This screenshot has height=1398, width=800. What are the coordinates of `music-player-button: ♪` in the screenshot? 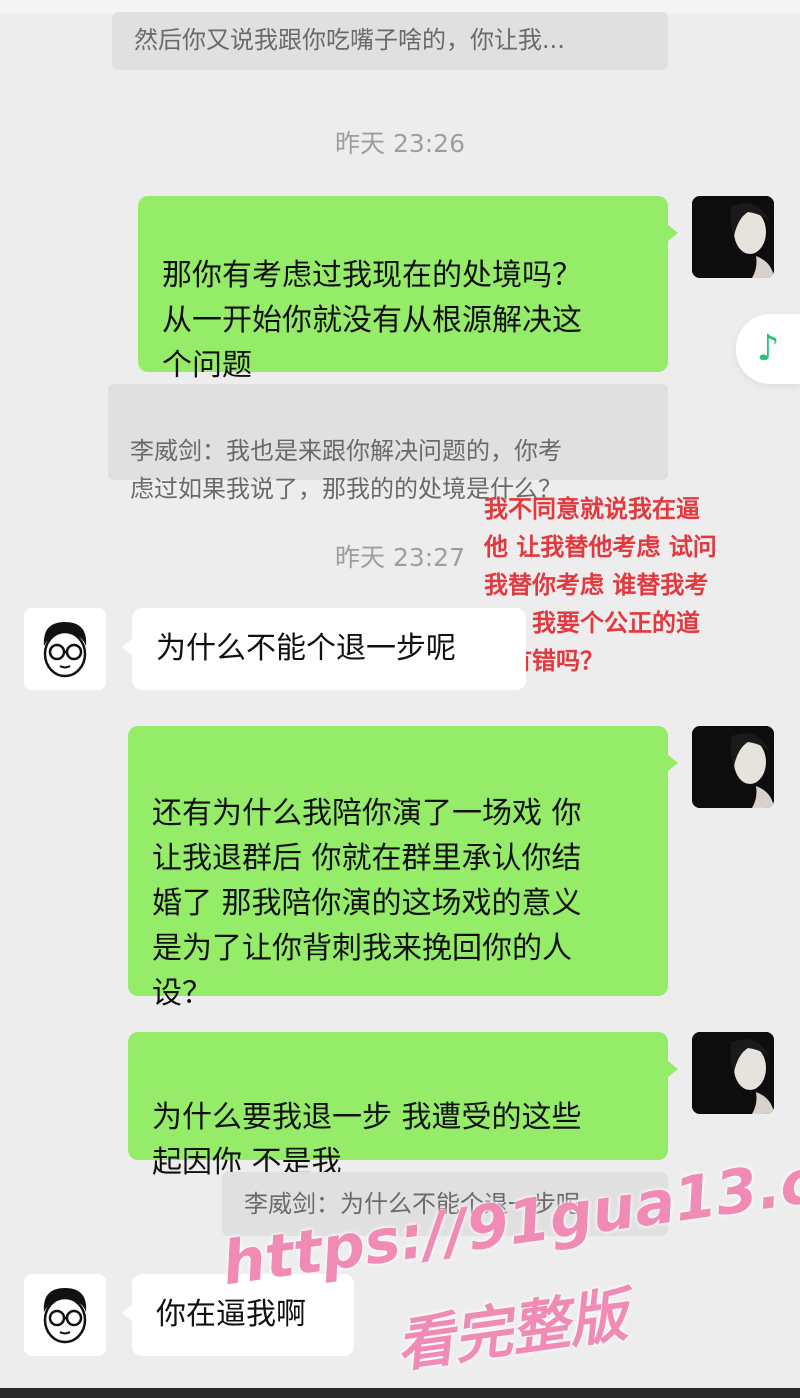 It's located at (768, 349).